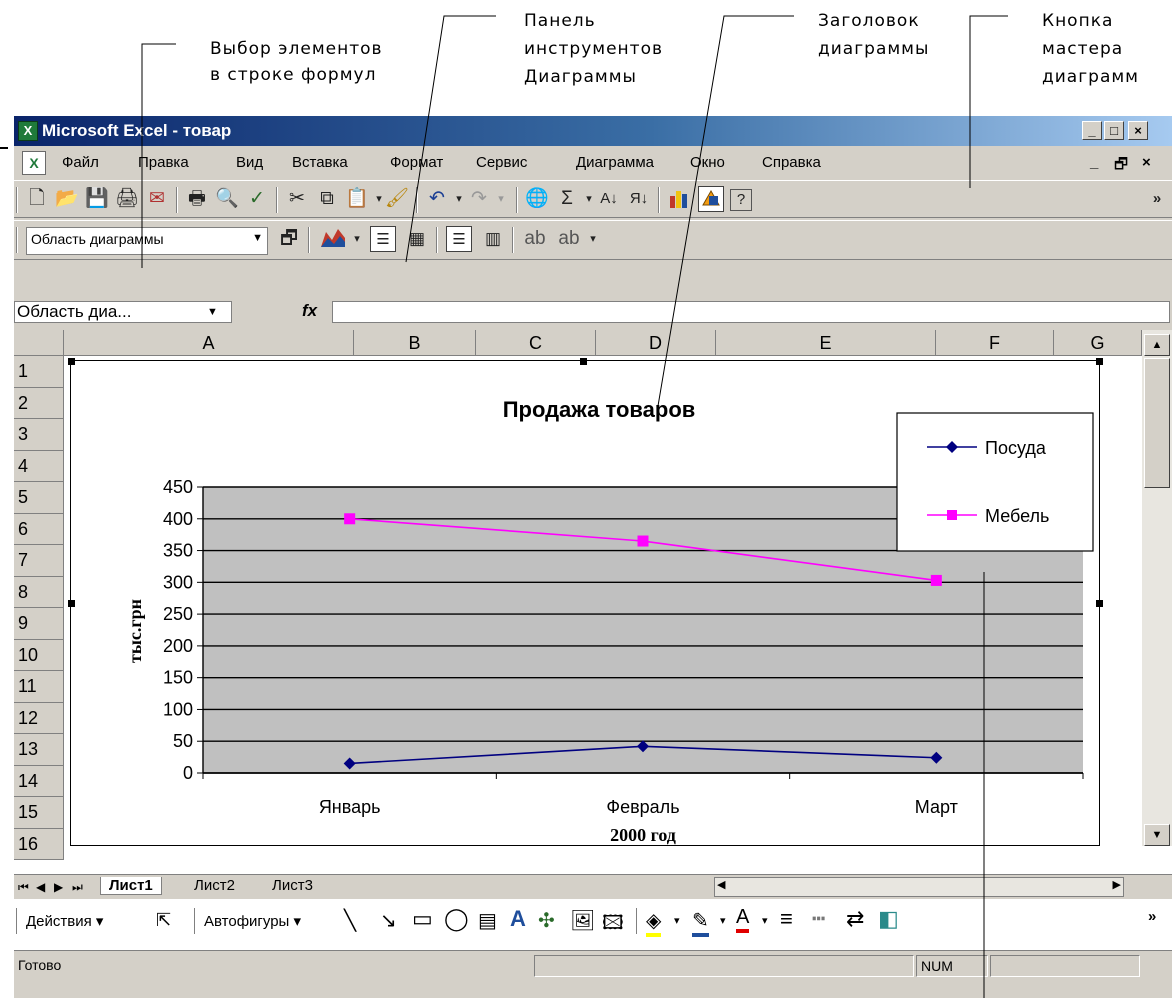 The image size is (1172, 998). Describe the element at coordinates (593, 239) in the screenshot. I see `toolbar-options-icon: ▾` at that location.